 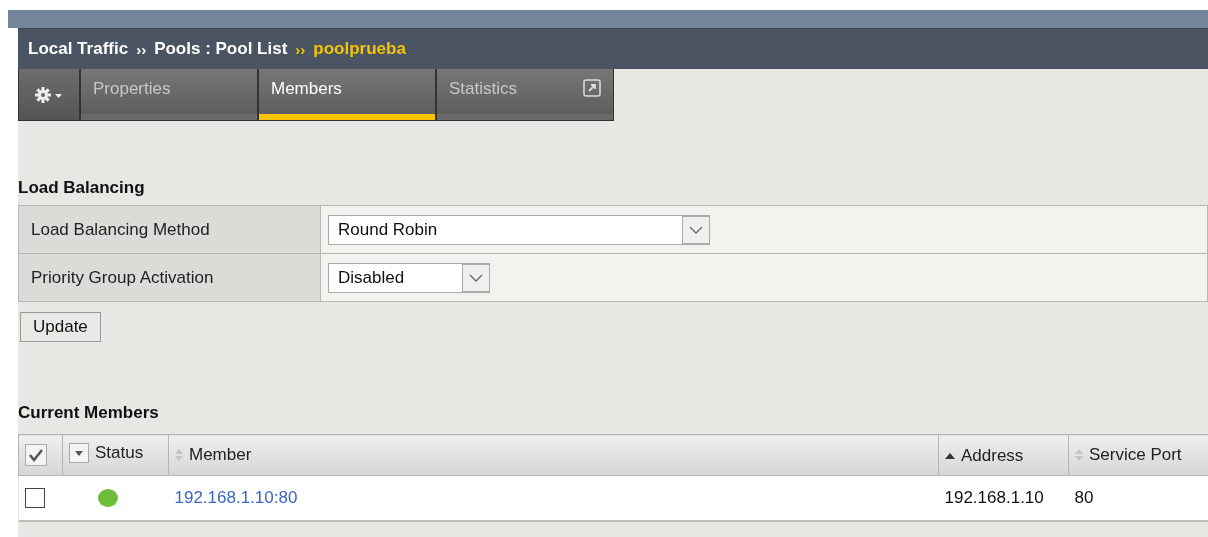 What do you see at coordinates (359, 49) in the screenshot?
I see `breadcrumb-current: poolprueba` at bounding box center [359, 49].